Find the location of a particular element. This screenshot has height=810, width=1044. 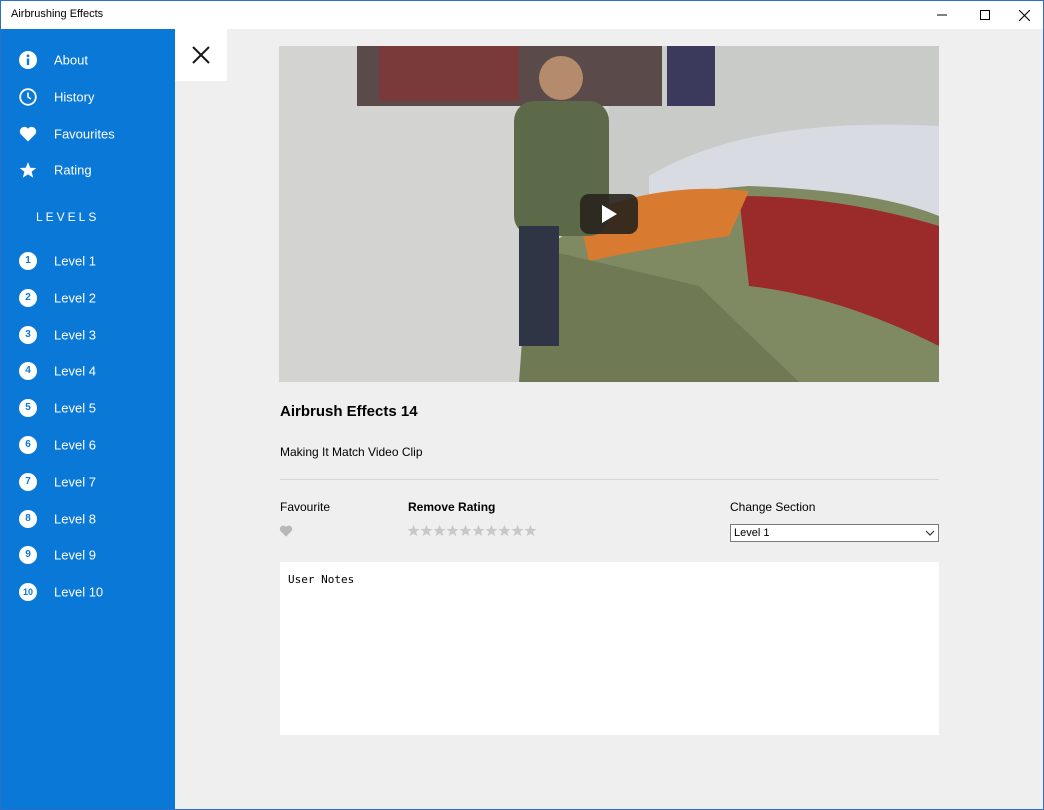

sidebar-item-level-3: 3 Level 3 is located at coordinates (88, 335).